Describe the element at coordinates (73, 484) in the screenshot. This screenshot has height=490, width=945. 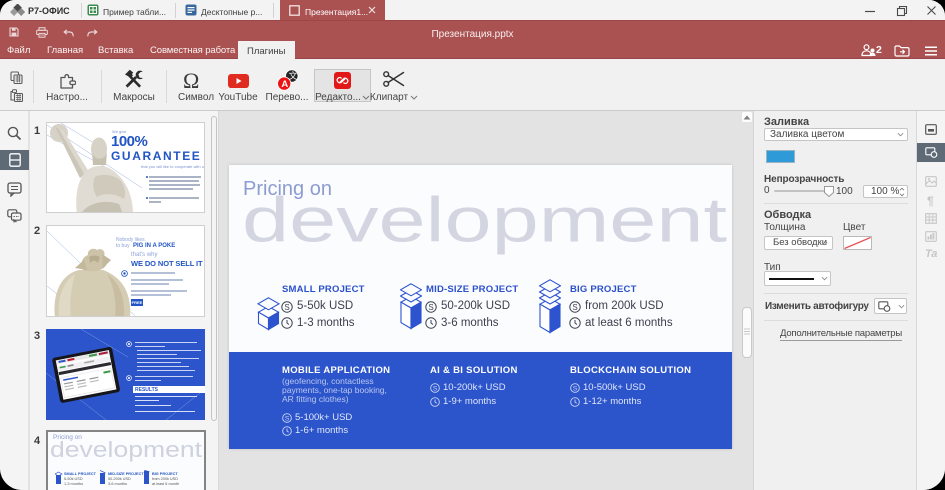
I see `svg-text: 1-3 months` at that location.